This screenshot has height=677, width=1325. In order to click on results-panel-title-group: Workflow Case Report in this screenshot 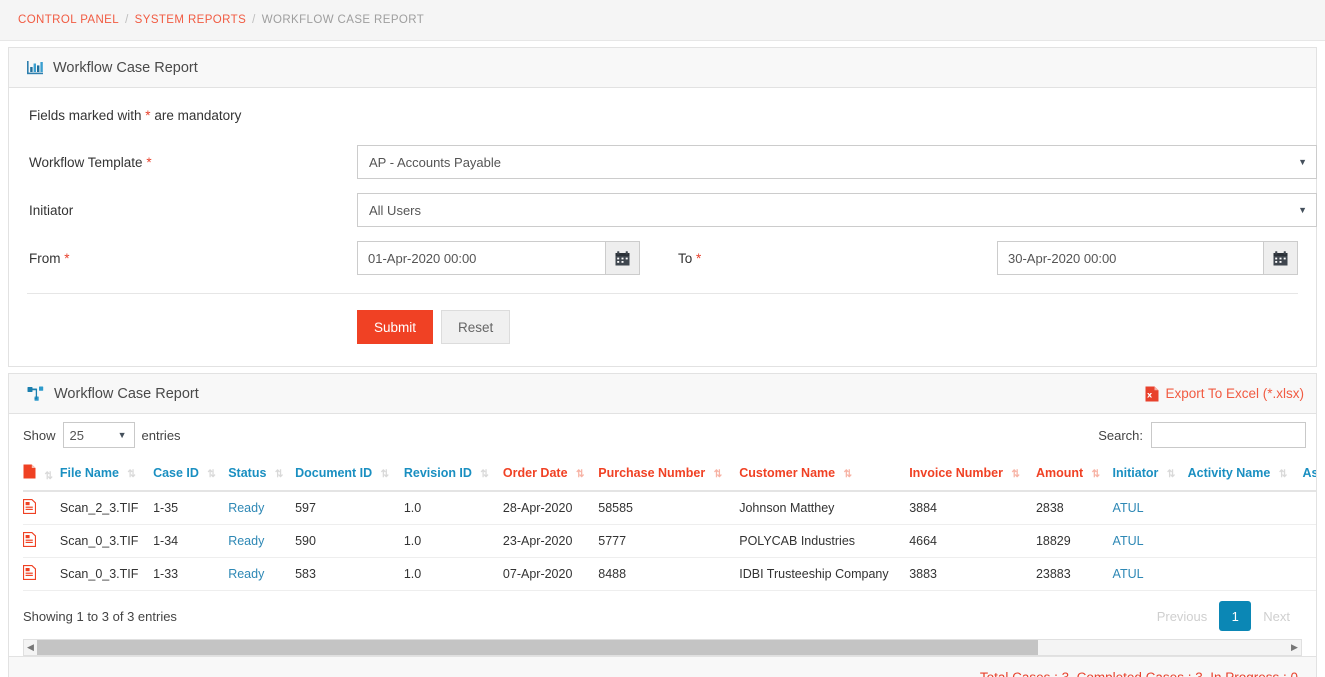, I will do `click(113, 394)`.